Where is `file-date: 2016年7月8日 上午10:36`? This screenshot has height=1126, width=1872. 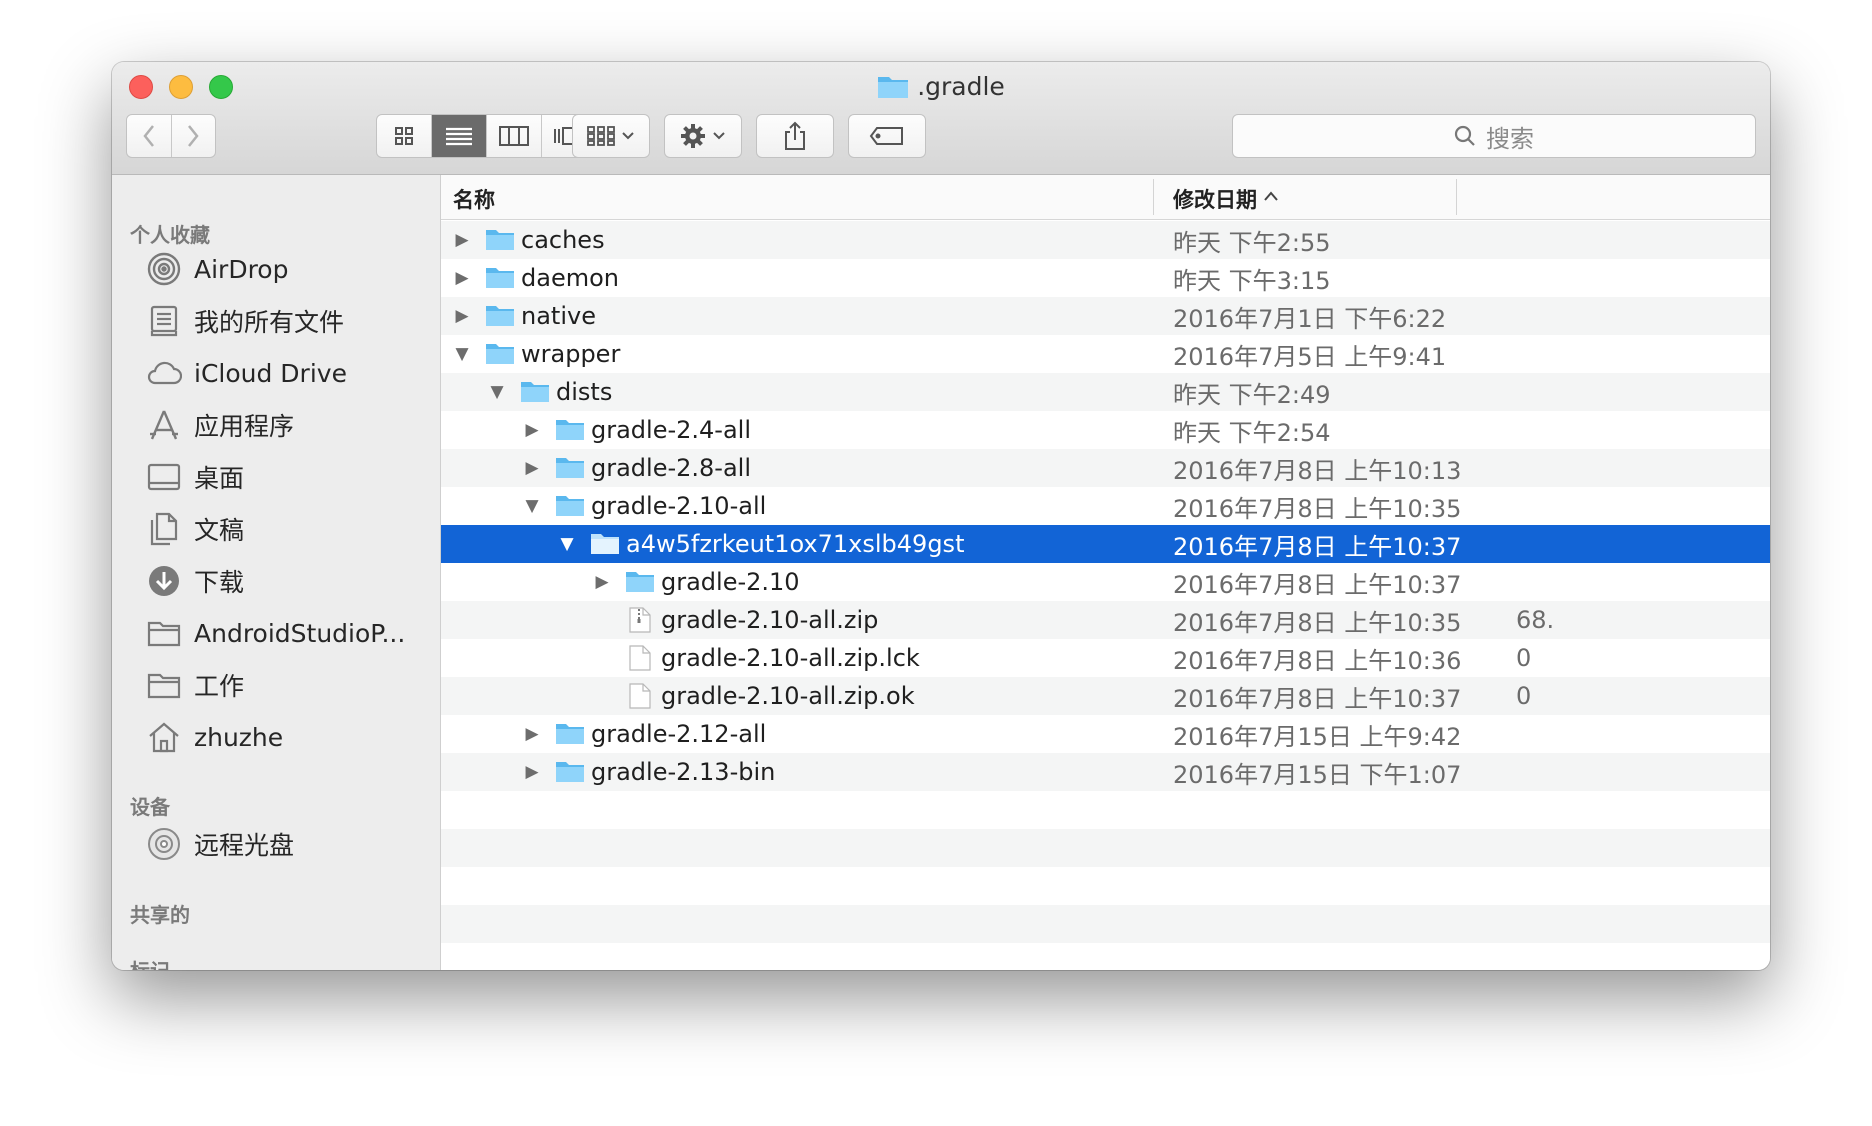 file-date: 2016年7月8日 上午10:36 is located at coordinates (1317, 660).